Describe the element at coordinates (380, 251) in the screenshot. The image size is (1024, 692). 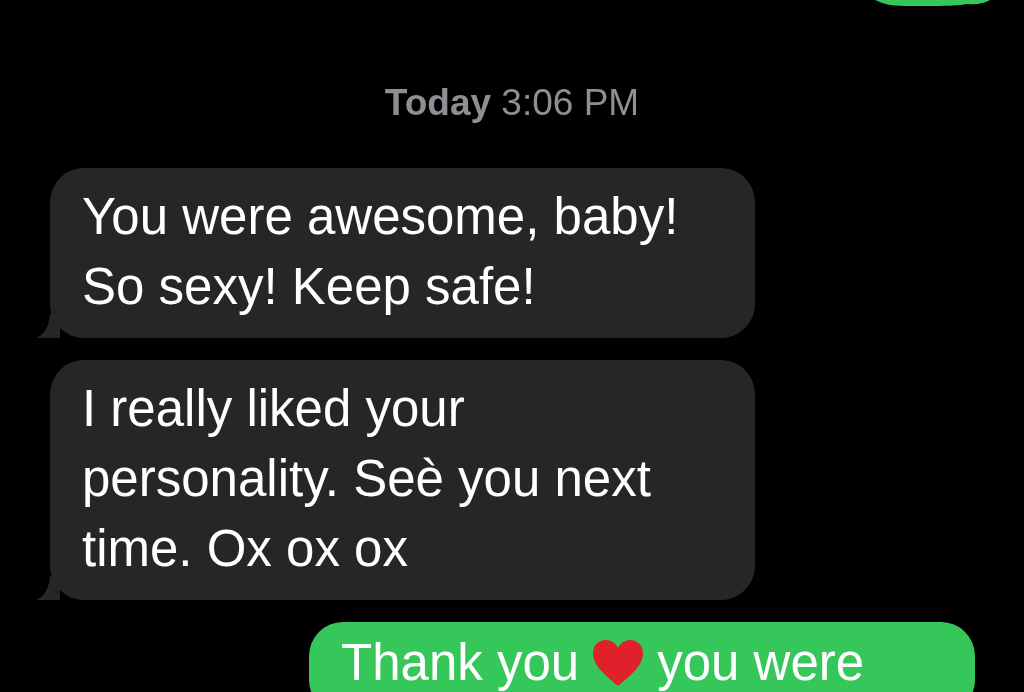
I see `message-text: You were awesome, baby! So sexy! Keep safe!` at that location.